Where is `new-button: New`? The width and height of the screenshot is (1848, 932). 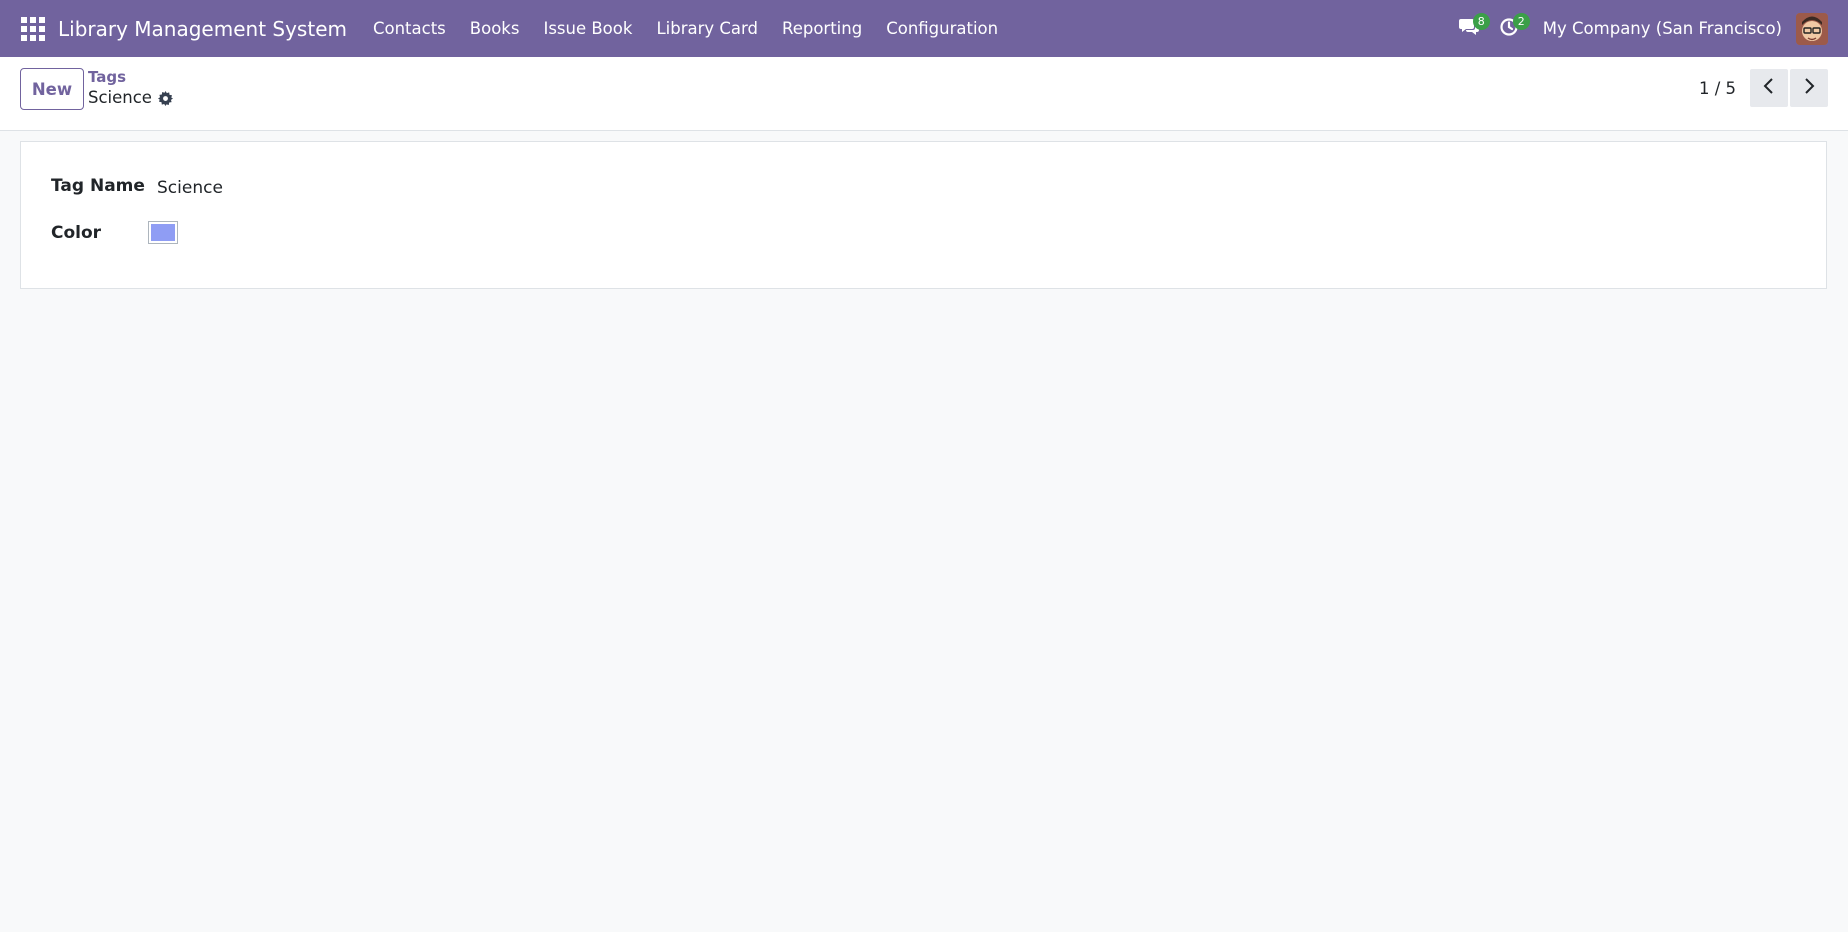 new-button: New is located at coordinates (52, 89).